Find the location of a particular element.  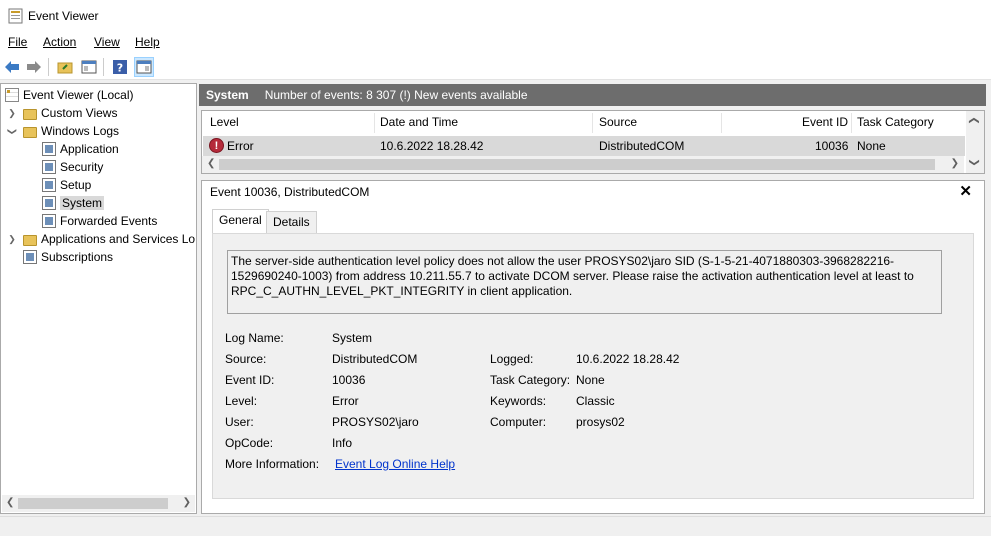

tree-item-subscriptions: Subscriptions is located at coordinates (68, 257).